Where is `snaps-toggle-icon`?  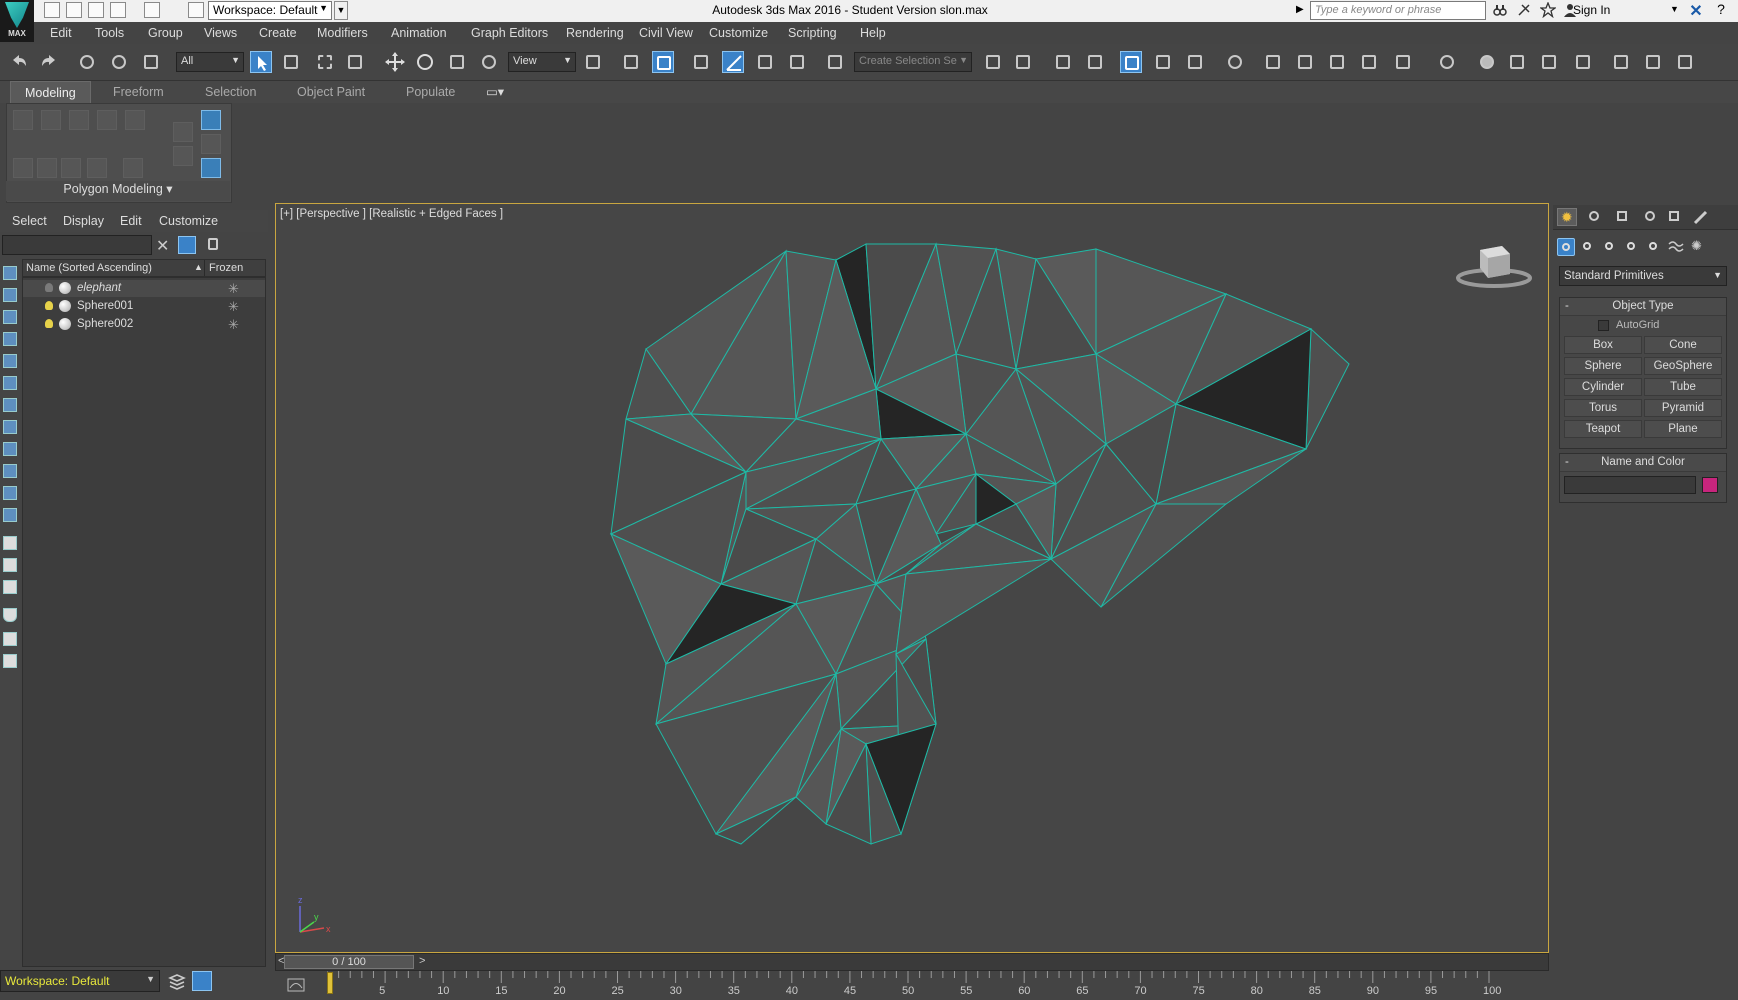 snaps-toggle-icon is located at coordinates (701, 62).